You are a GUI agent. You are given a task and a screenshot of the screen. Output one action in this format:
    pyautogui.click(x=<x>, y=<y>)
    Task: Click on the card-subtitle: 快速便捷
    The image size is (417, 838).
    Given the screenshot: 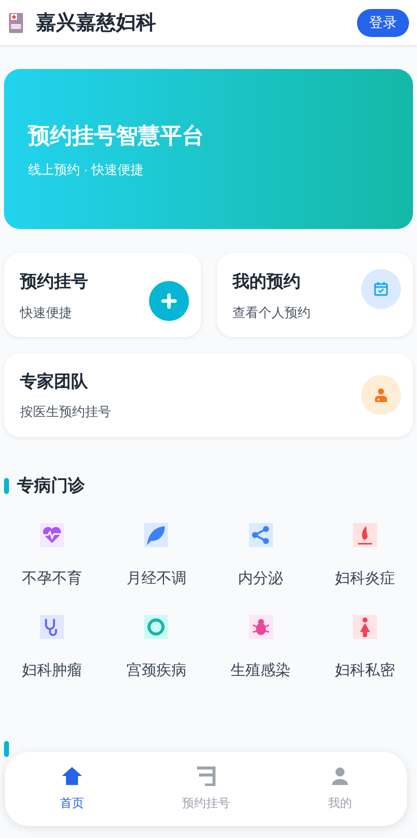 What is the action you would take?
    pyautogui.click(x=46, y=313)
    